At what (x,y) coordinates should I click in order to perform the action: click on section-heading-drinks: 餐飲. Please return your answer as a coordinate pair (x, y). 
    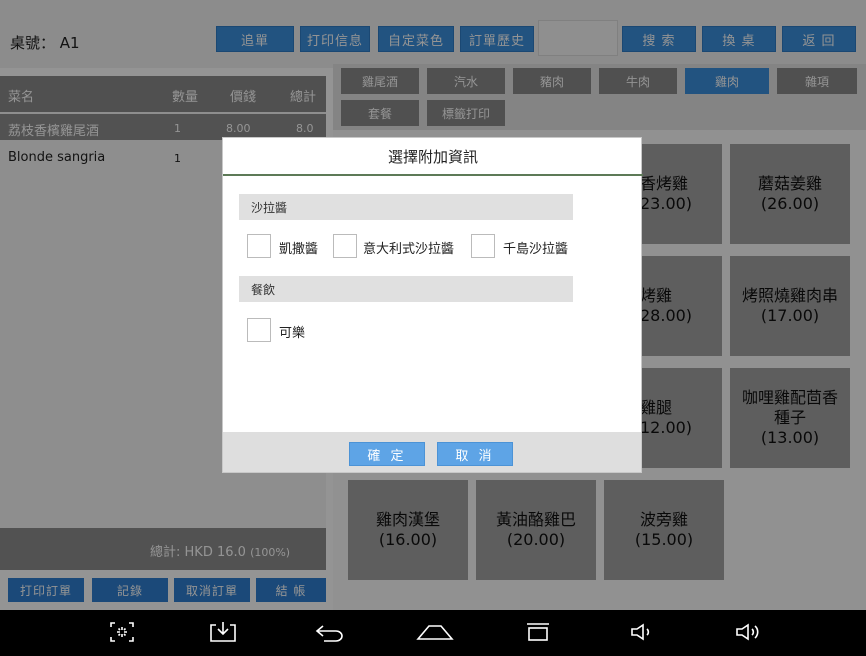
    Looking at the image, I should click on (406, 289).